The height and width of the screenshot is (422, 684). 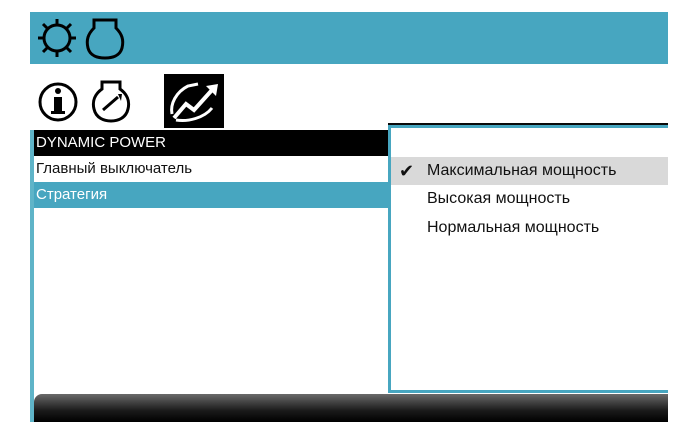 What do you see at coordinates (105, 40) in the screenshot?
I see `engine-icon` at bounding box center [105, 40].